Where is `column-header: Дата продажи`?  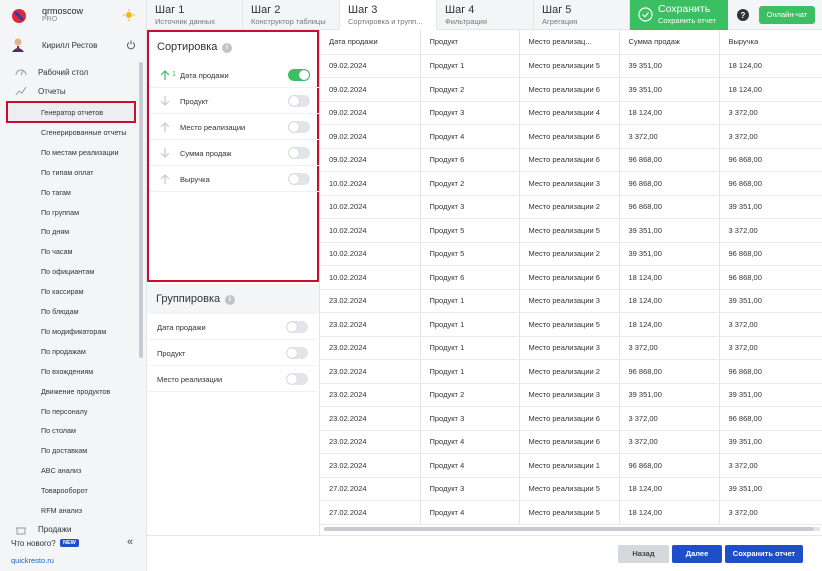 column-header: Дата продажи is located at coordinates (370, 42).